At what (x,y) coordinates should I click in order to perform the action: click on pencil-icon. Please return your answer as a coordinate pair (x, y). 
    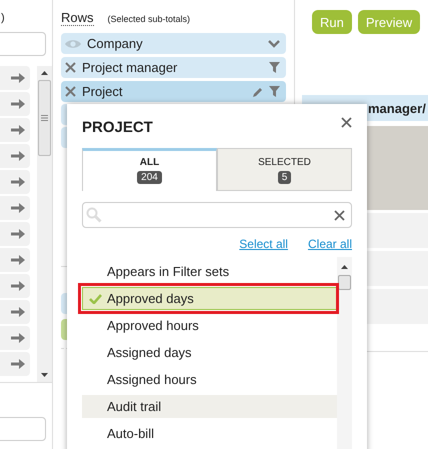
    Looking at the image, I should click on (258, 91).